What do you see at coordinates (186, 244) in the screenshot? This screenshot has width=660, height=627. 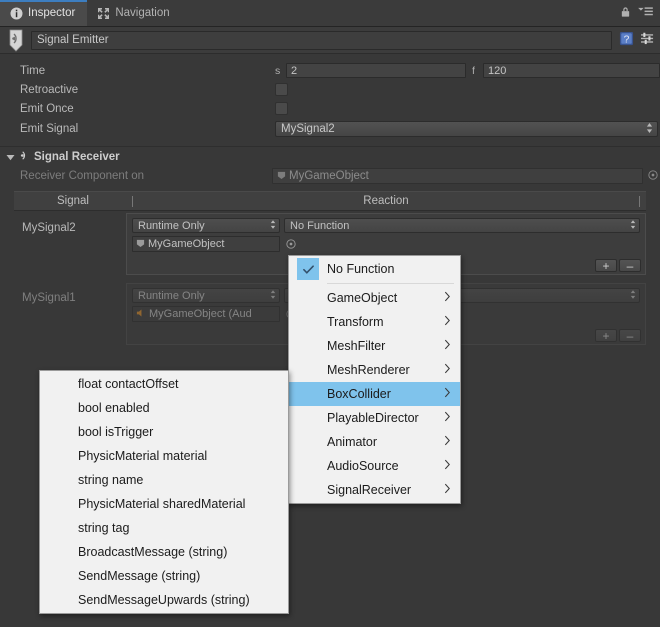 I see `event-target-value-0: MyGameObject` at bounding box center [186, 244].